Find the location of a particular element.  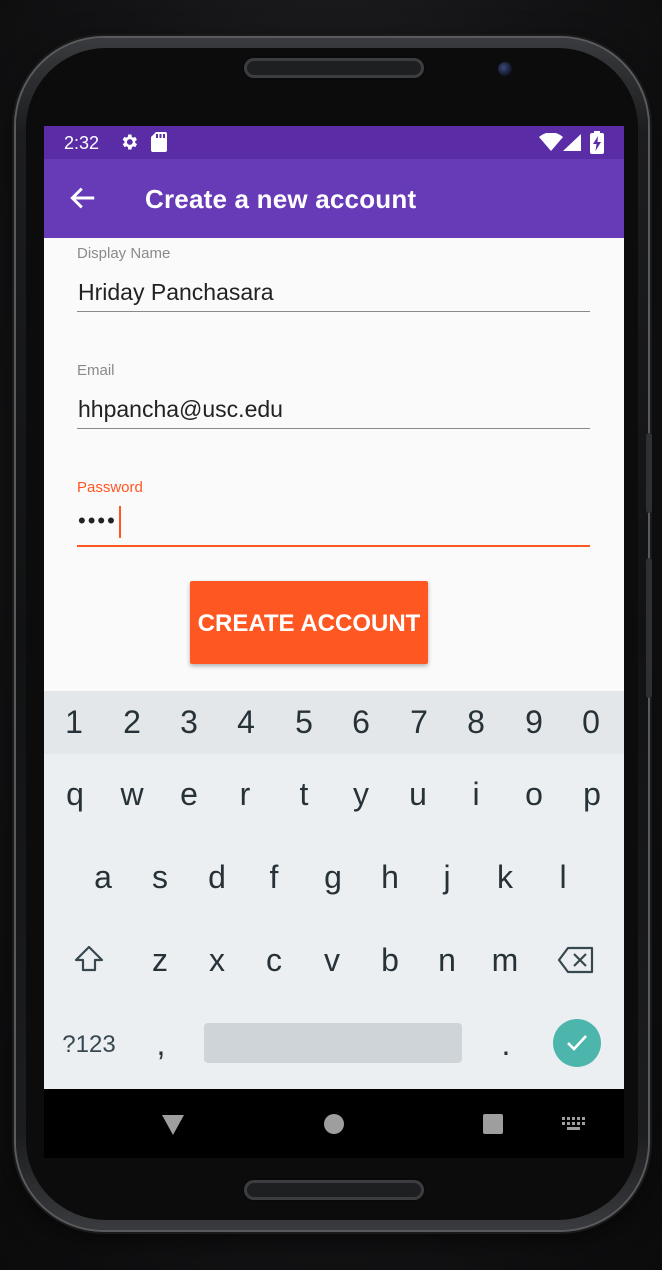

space-bar is located at coordinates (333, 1043).